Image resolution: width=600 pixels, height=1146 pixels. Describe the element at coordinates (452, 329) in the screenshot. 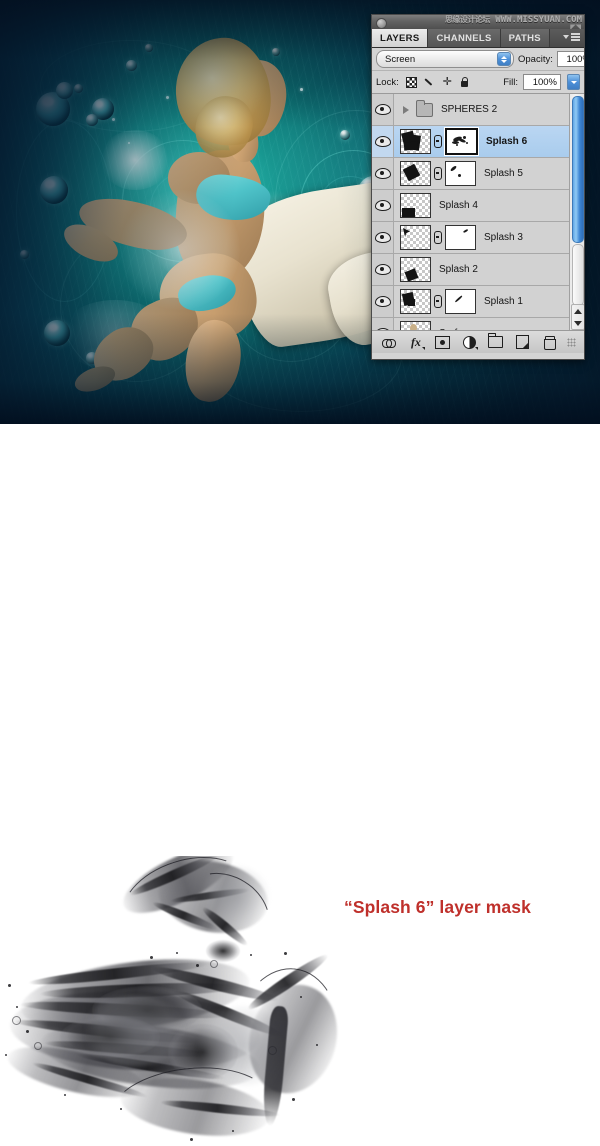

I see `layer-name: Surfer` at that location.